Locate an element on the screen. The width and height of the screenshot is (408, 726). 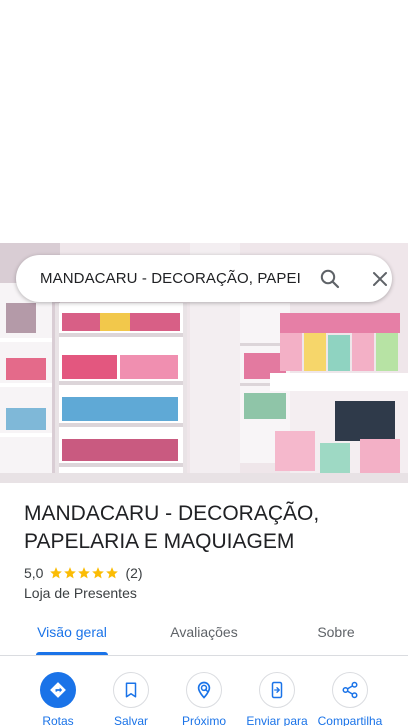
search-input: MANDACARU - DECORAÇÃO, PAPEI is located at coordinates (171, 279).